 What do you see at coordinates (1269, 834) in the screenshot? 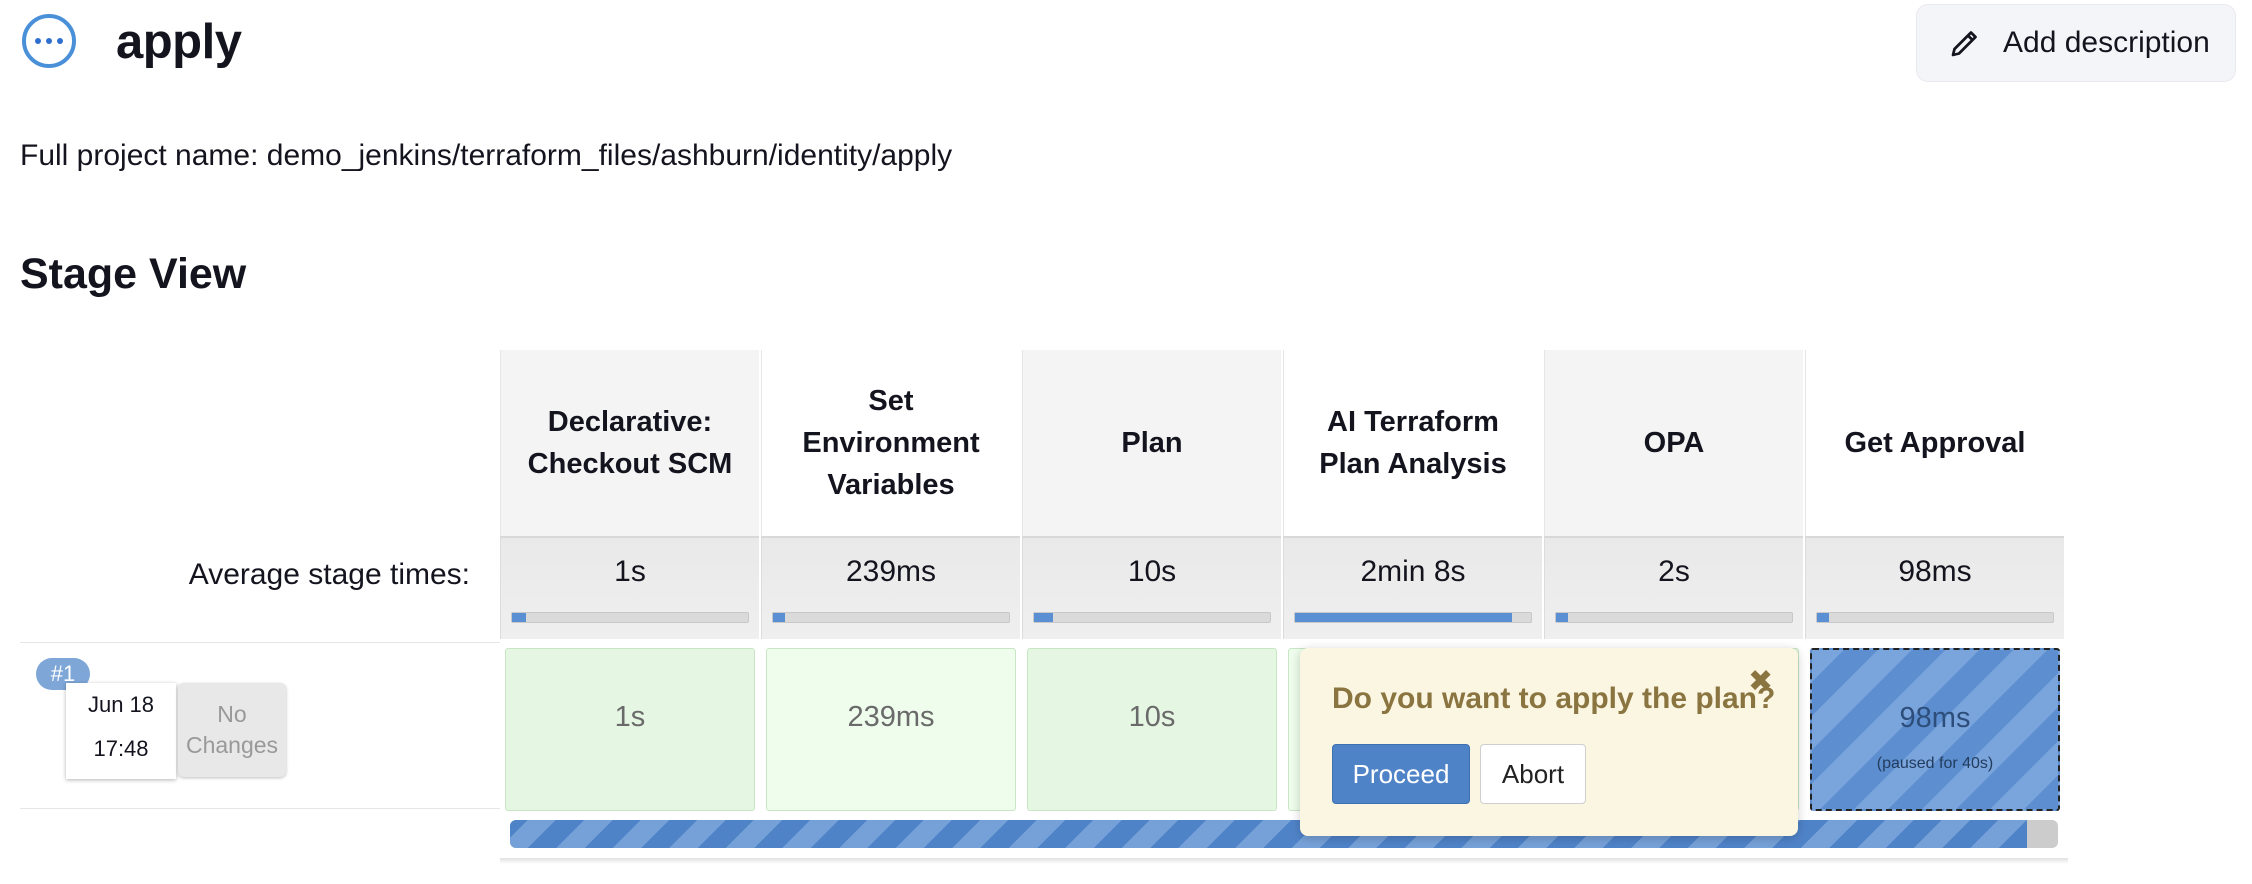
I see `build-progress-fill` at bounding box center [1269, 834].